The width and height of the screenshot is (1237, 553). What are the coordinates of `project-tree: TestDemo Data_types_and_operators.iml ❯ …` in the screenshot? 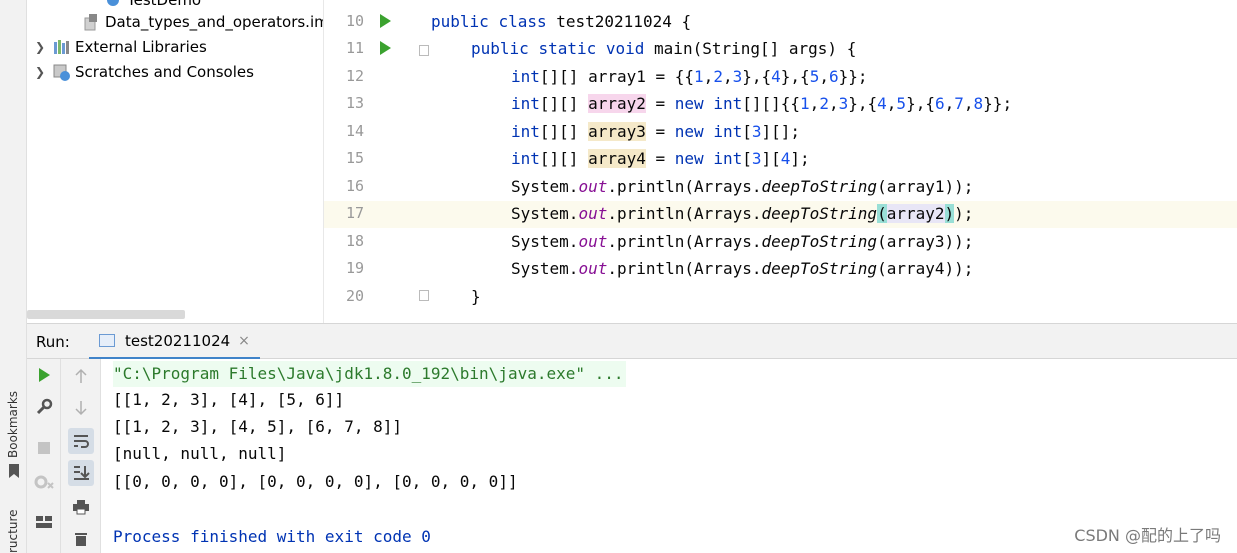 It's located at (175, 161).